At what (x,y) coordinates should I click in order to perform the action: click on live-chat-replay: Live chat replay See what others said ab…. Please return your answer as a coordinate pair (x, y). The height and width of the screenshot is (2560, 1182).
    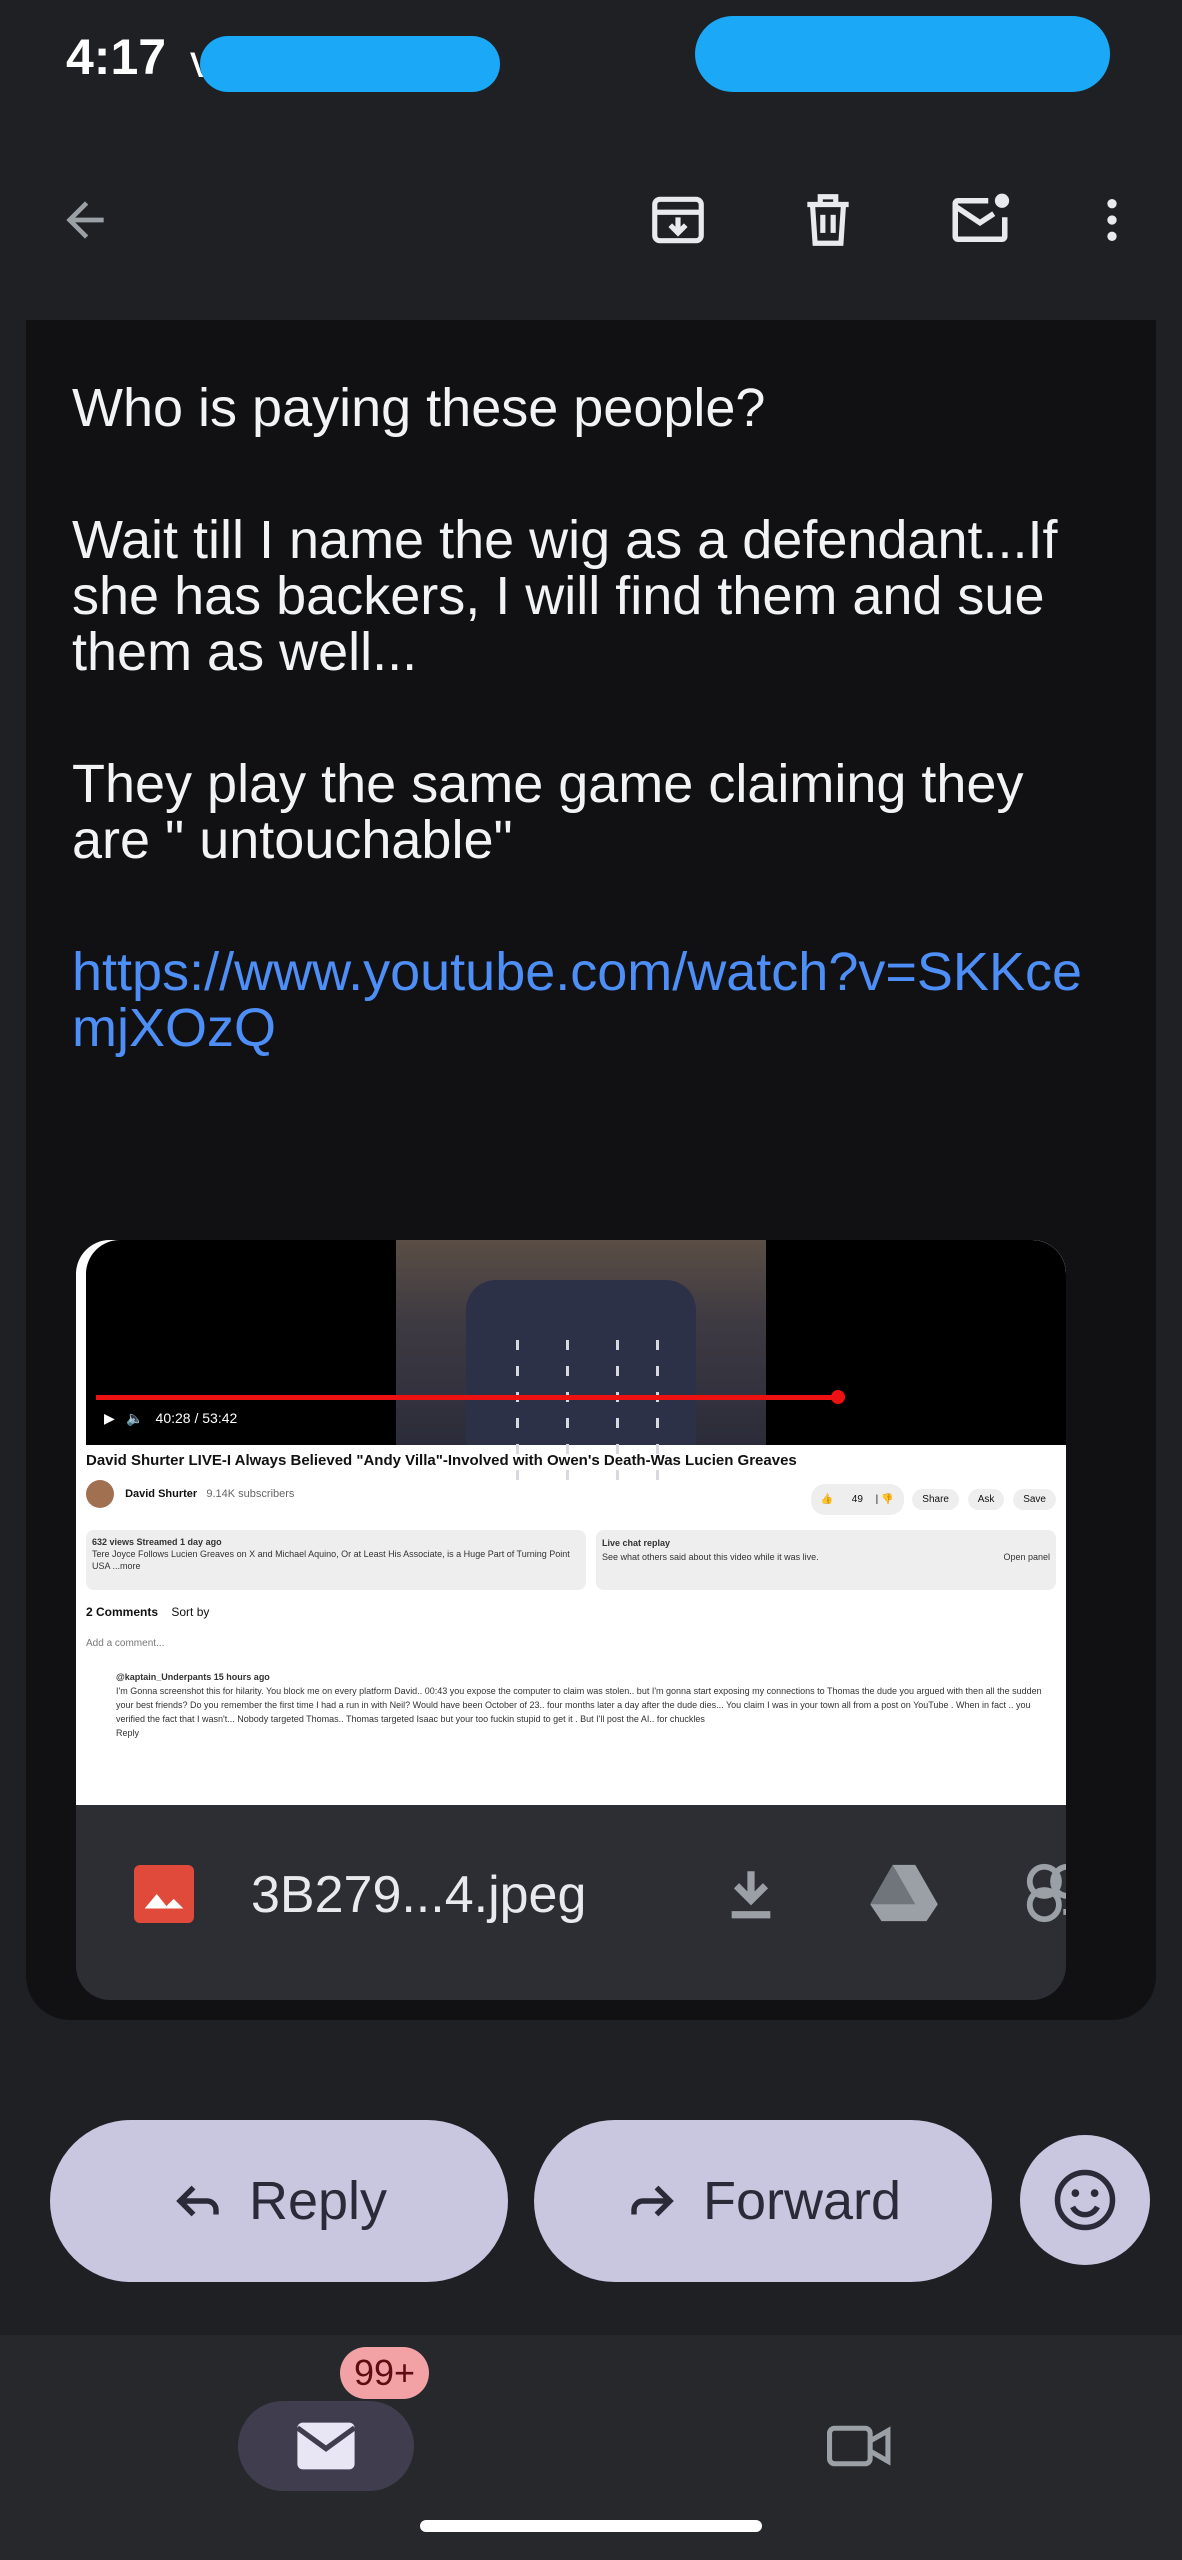
    Looking at the image, I should click on (826, 1560).